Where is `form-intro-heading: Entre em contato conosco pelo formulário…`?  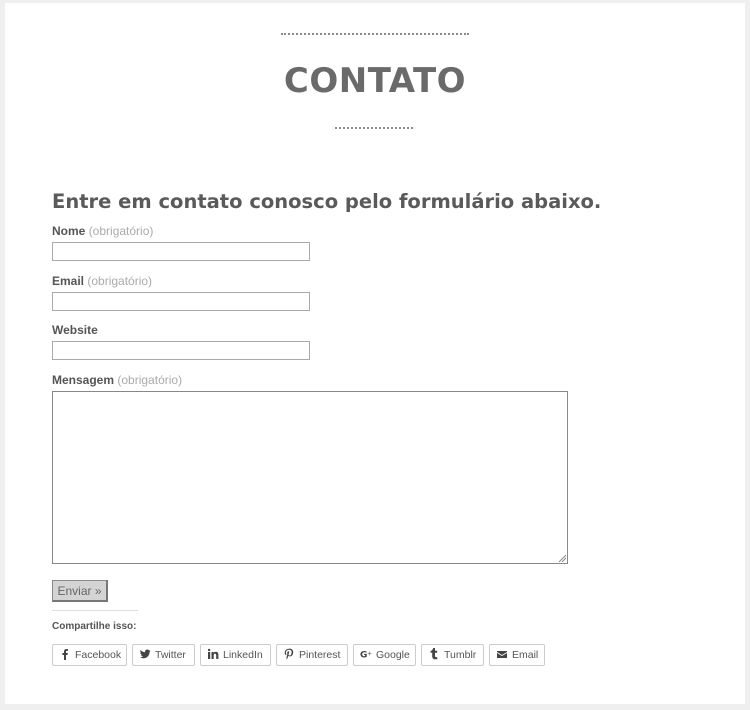 form-intro-heading: Entre em contato conosco pelo formulário… is located at coordinates (327, 201).